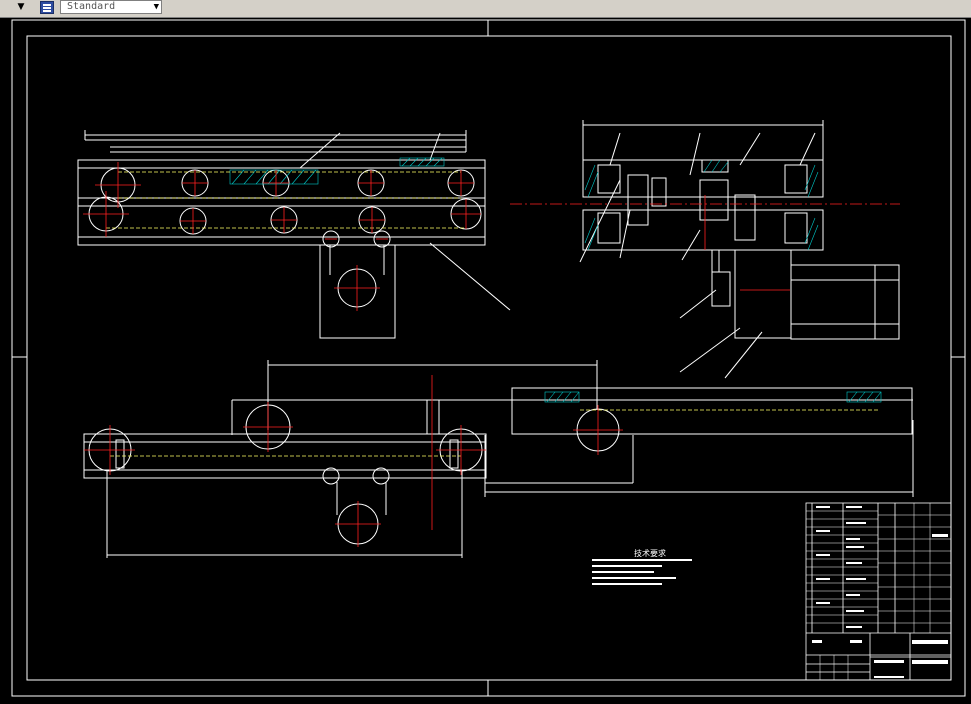  What do you see at coordinates (650, 553) in the screenshot?
I see `technical-requirements-title: 技术要求` at bounding box center [650, 553].